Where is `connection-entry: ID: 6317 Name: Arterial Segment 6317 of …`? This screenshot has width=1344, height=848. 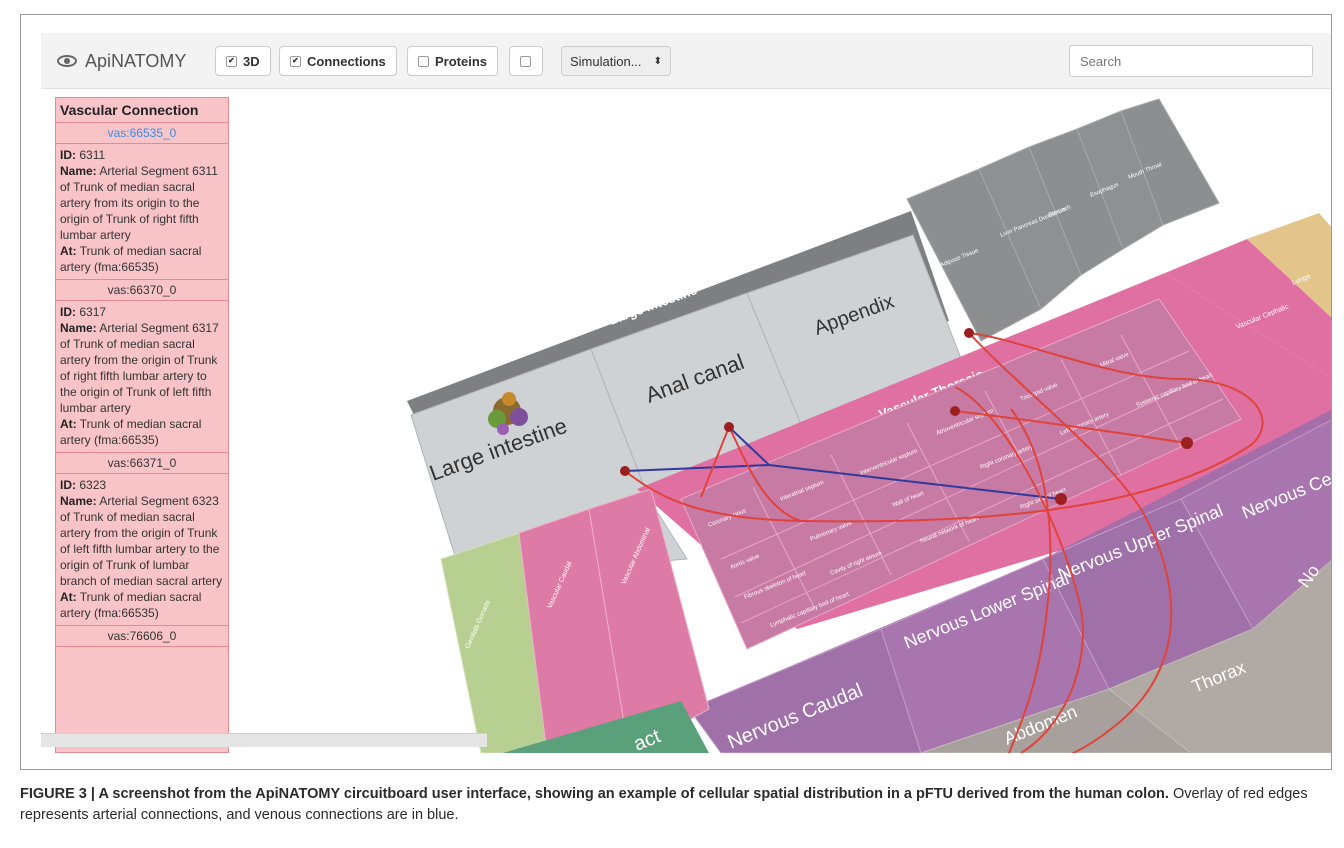
connection-entry: ID: 6317 Name: Arterial Segment 6317 of … is located at coordinates (142, 377).